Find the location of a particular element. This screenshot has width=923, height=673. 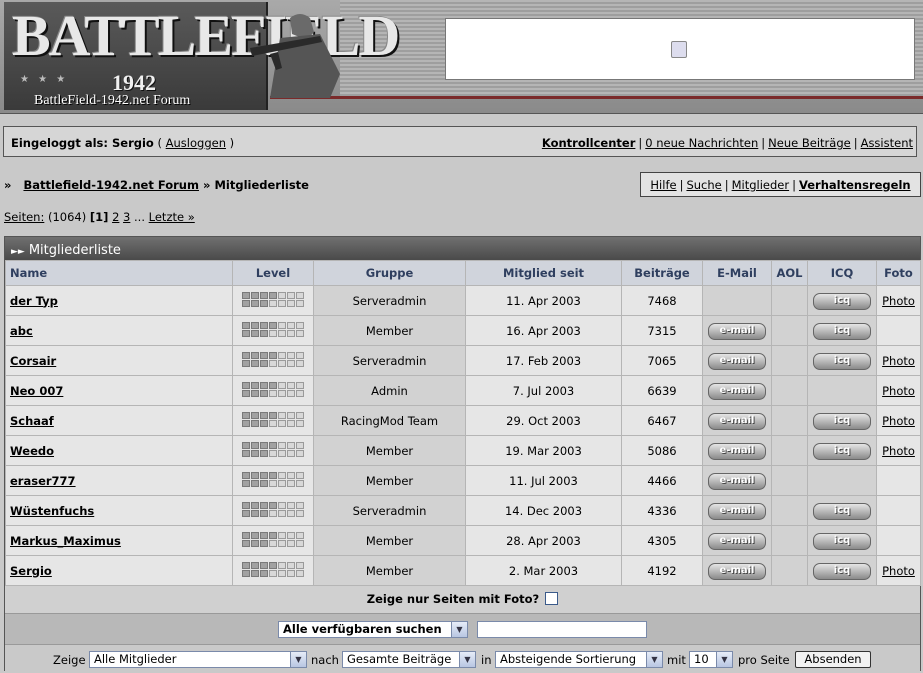

help-link: Hilfe is located at coordinates (663, 185).